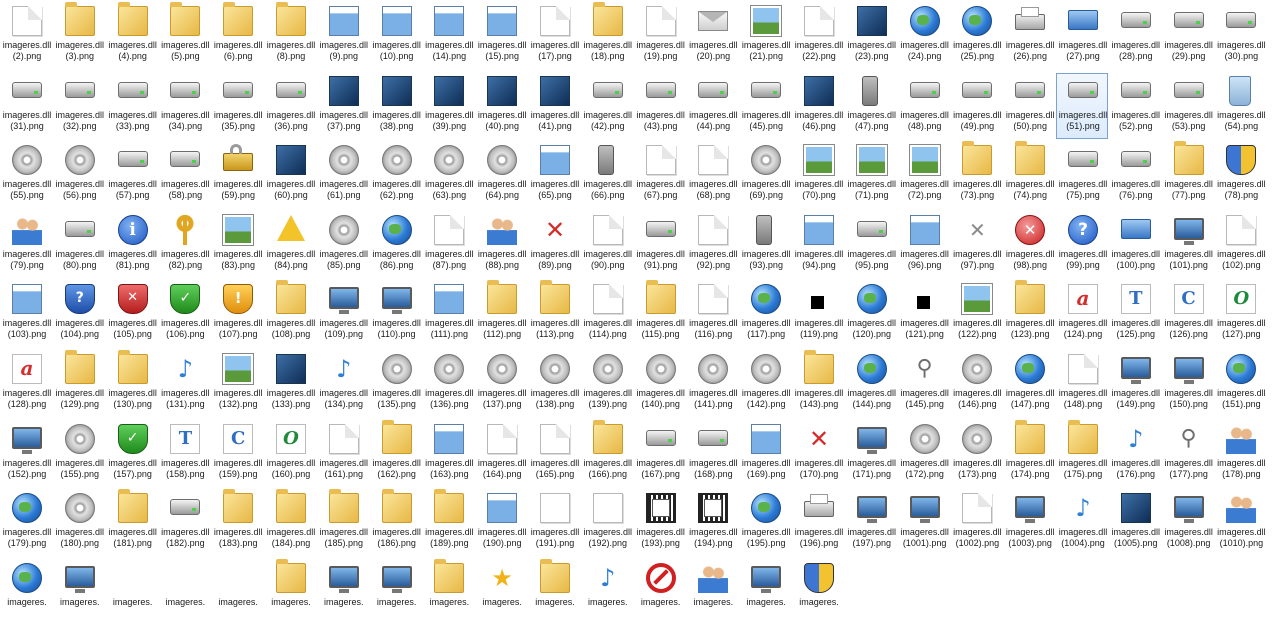 The image size is (1279, 626). I want to click on file-item: imageres.dll(143).png, so click(818, 383).